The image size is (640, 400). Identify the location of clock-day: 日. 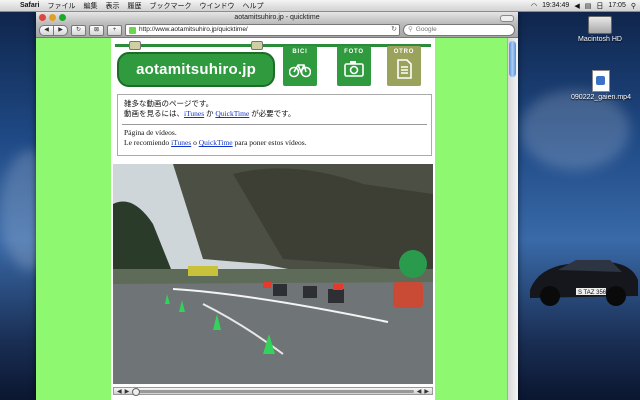
(599, 6).